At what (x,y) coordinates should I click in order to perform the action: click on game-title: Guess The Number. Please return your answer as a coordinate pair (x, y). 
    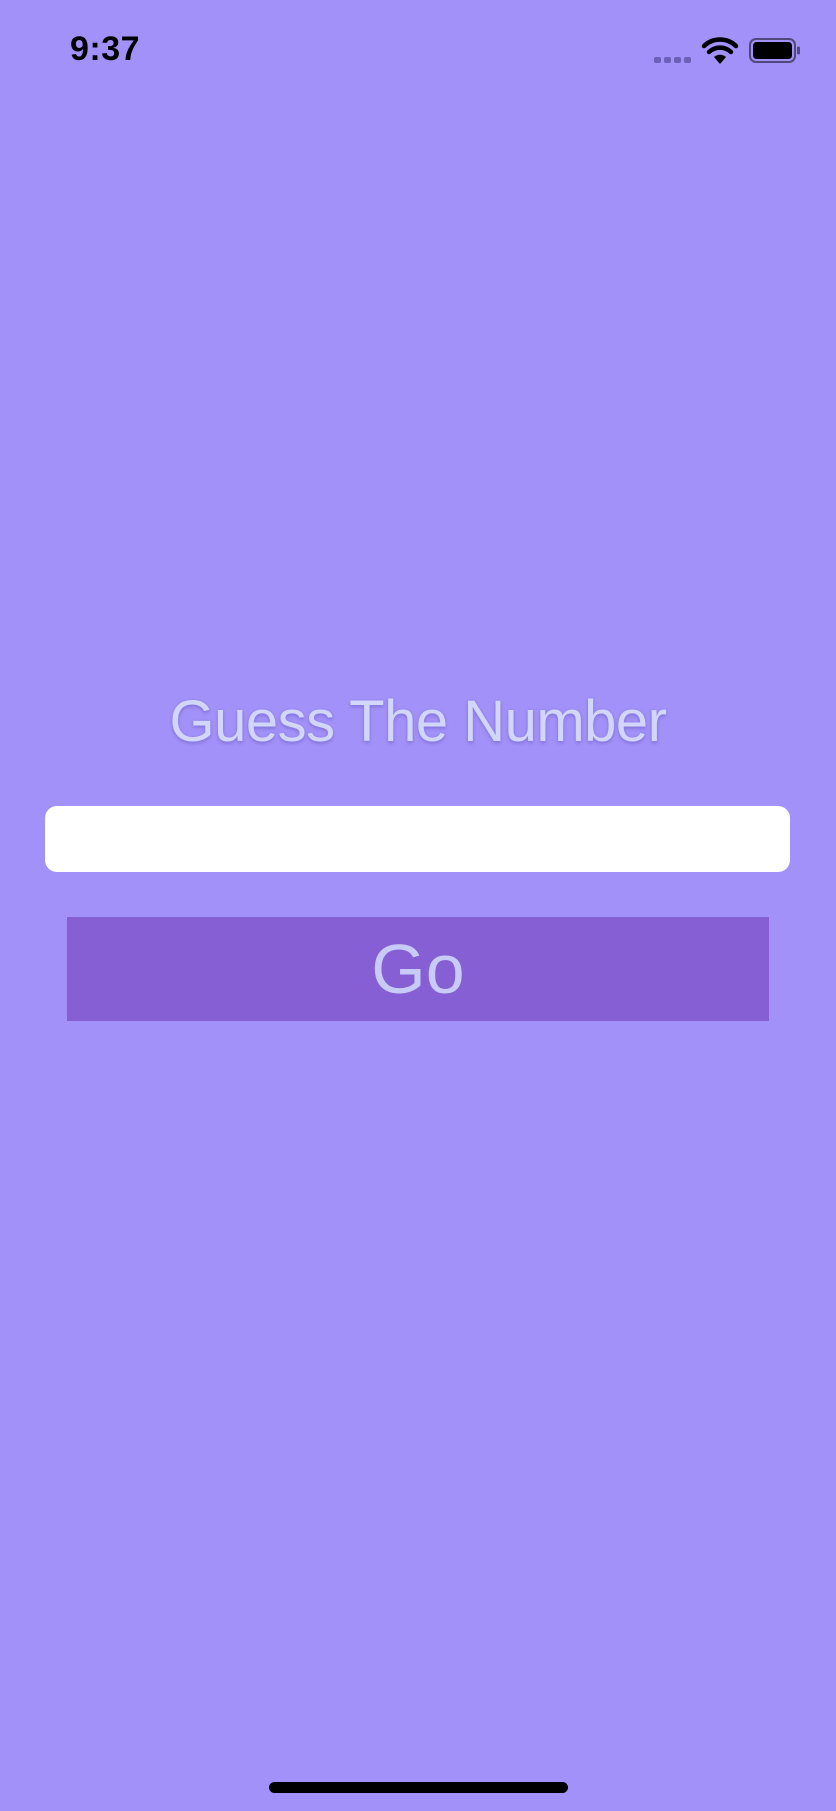
    Looking at the image, I should click on (418, 721).